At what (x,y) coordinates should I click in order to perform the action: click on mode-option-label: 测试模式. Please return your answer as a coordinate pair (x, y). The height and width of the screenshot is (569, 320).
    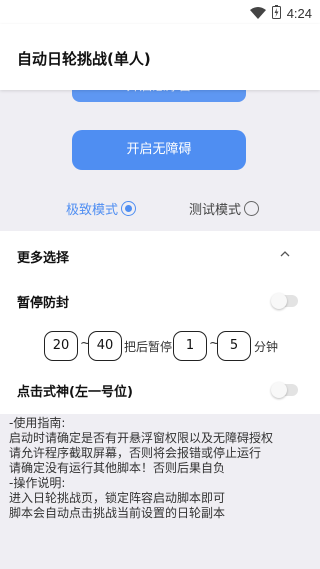
    Looking at the image, I should click on (215, 210).